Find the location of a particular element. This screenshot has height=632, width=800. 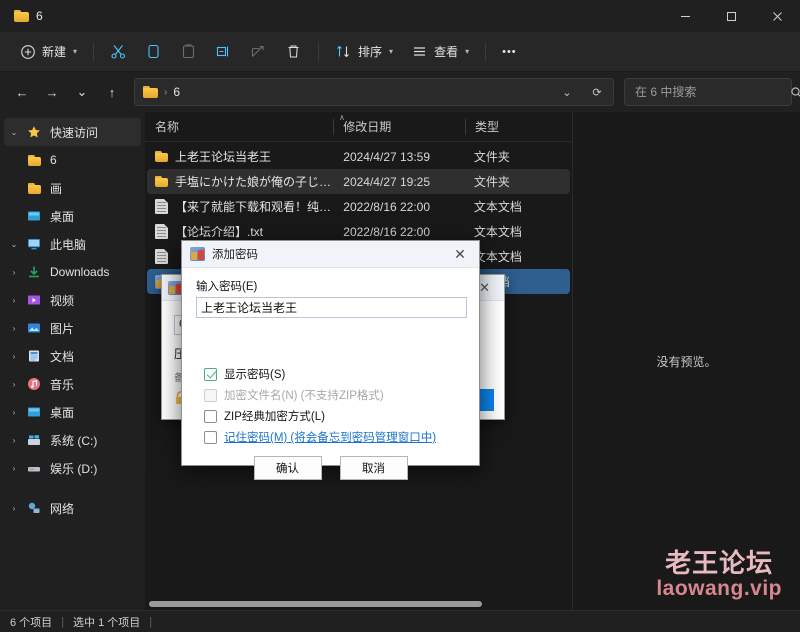

more-options-button: ••• is located at coordinates (509, 52).